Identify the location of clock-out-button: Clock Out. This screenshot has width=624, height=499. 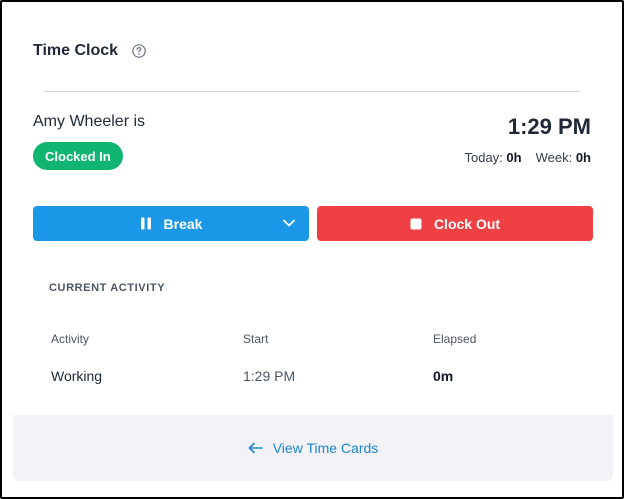
(455, 223).